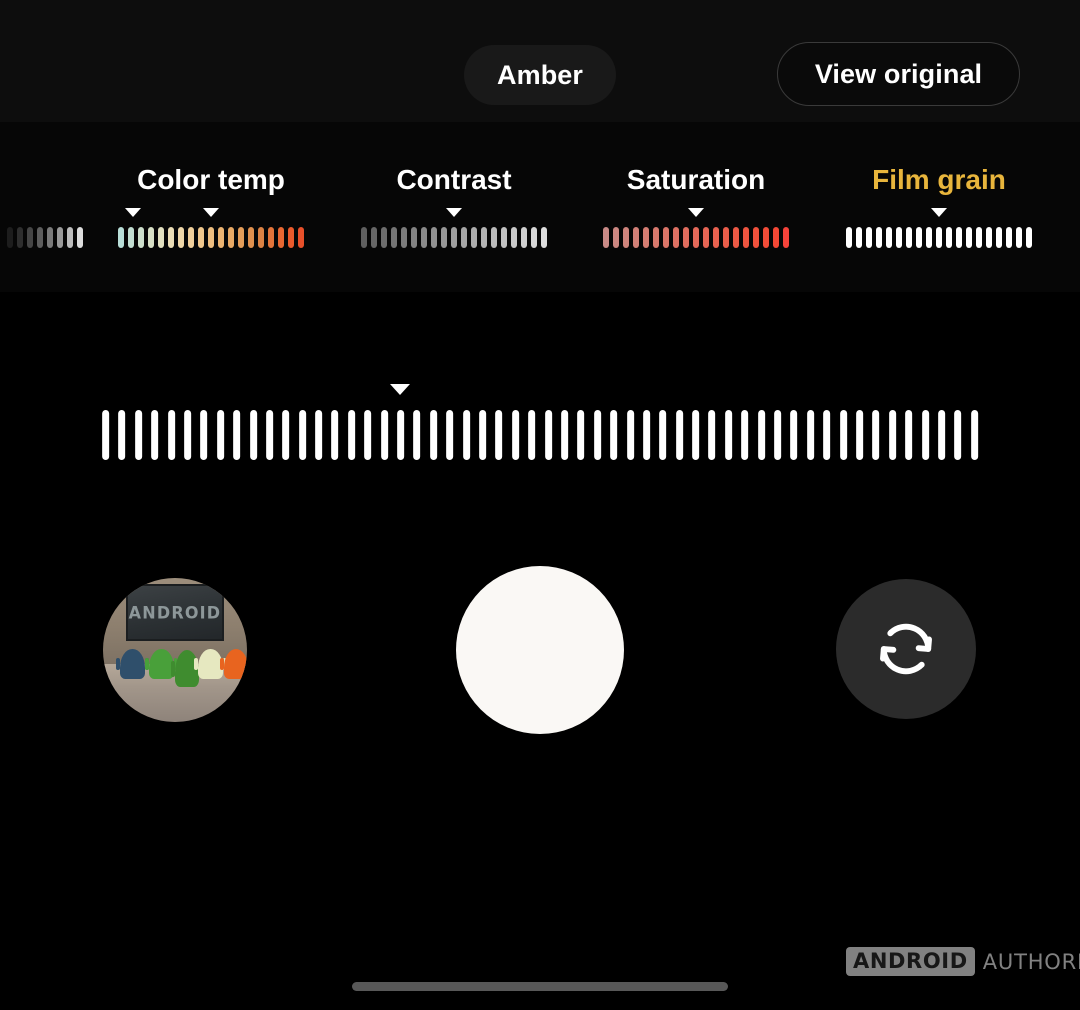 Image resolution: width=1080 pixels, height=1010 pixels. I want to click on thumbnail-android-sign: ANDROID, so click(175, 612).